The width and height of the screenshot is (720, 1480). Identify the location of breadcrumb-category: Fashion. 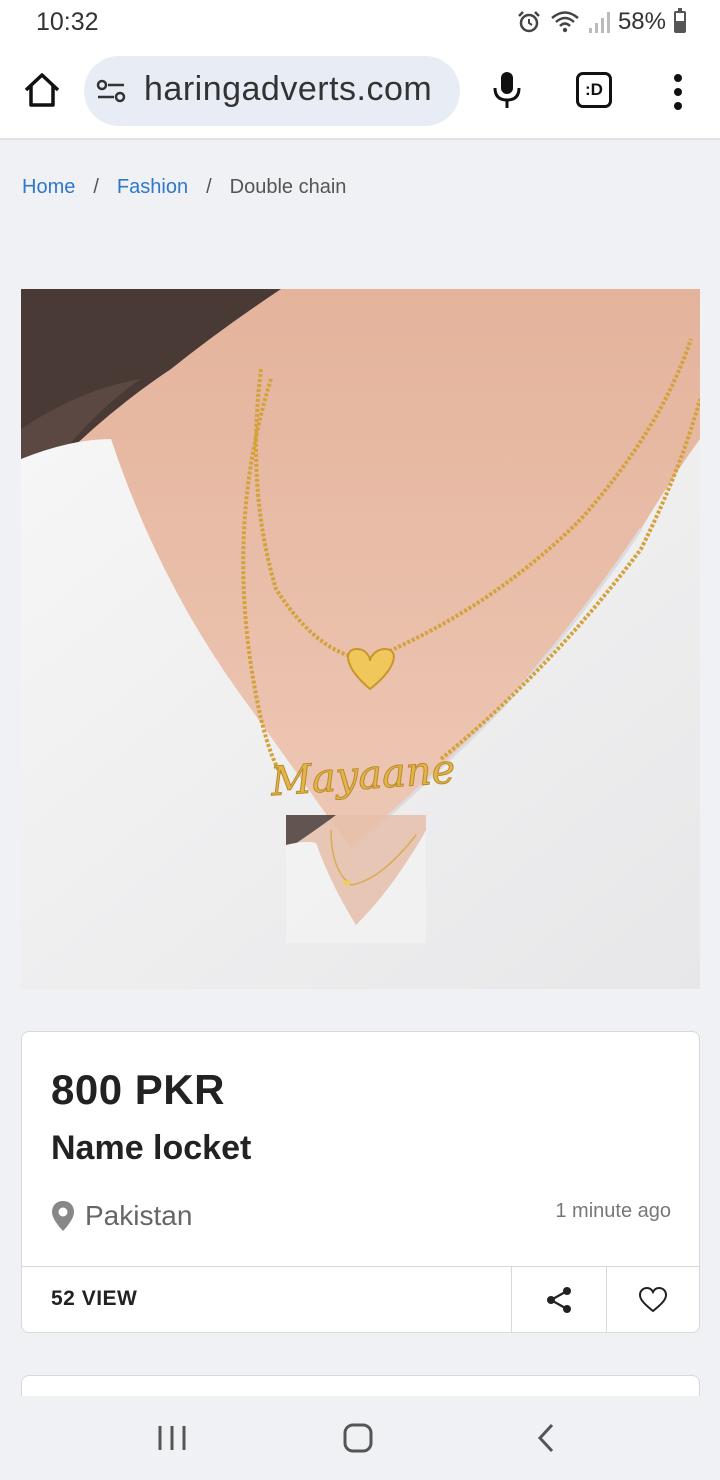
(152, 187).